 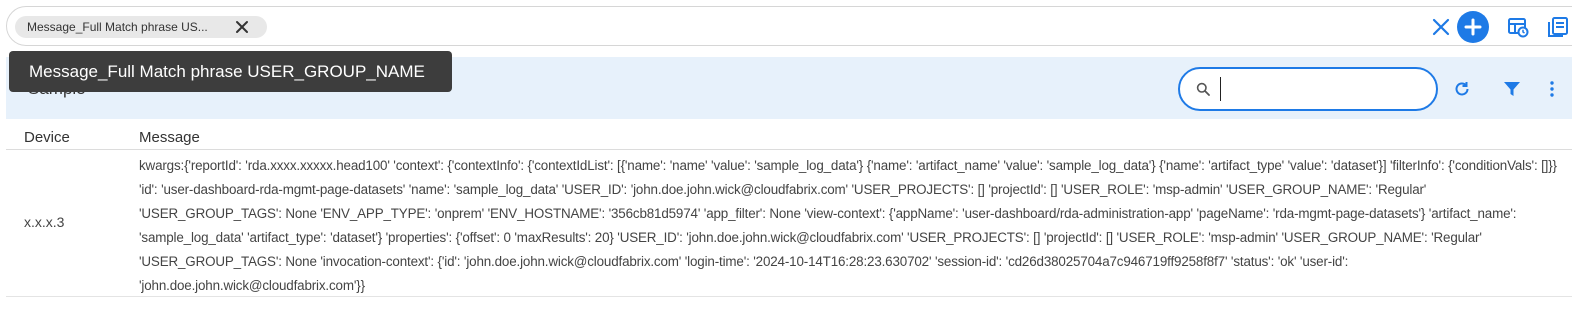 I want to click on add-filter-button, so click(x=1473, y=27).